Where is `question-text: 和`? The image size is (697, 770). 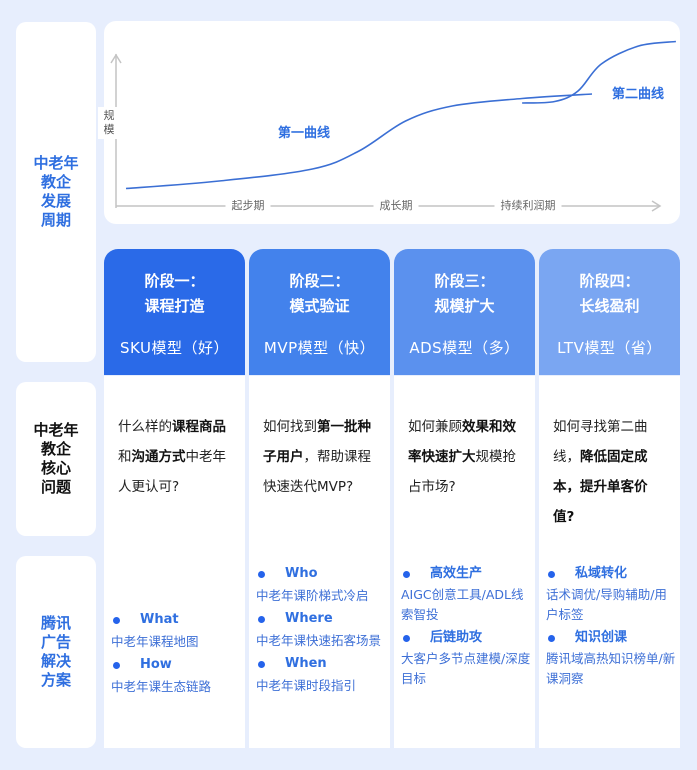
question-text: 和 is located at coordinates (125, 457).